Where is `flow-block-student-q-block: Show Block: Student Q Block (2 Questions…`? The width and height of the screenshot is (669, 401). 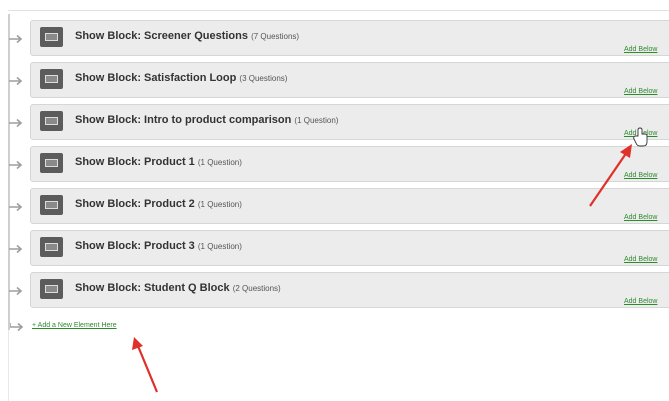
flow-block-student-q-block: Show Block: Student Q Block (2 Questions… is located at coordinates (339, 290).